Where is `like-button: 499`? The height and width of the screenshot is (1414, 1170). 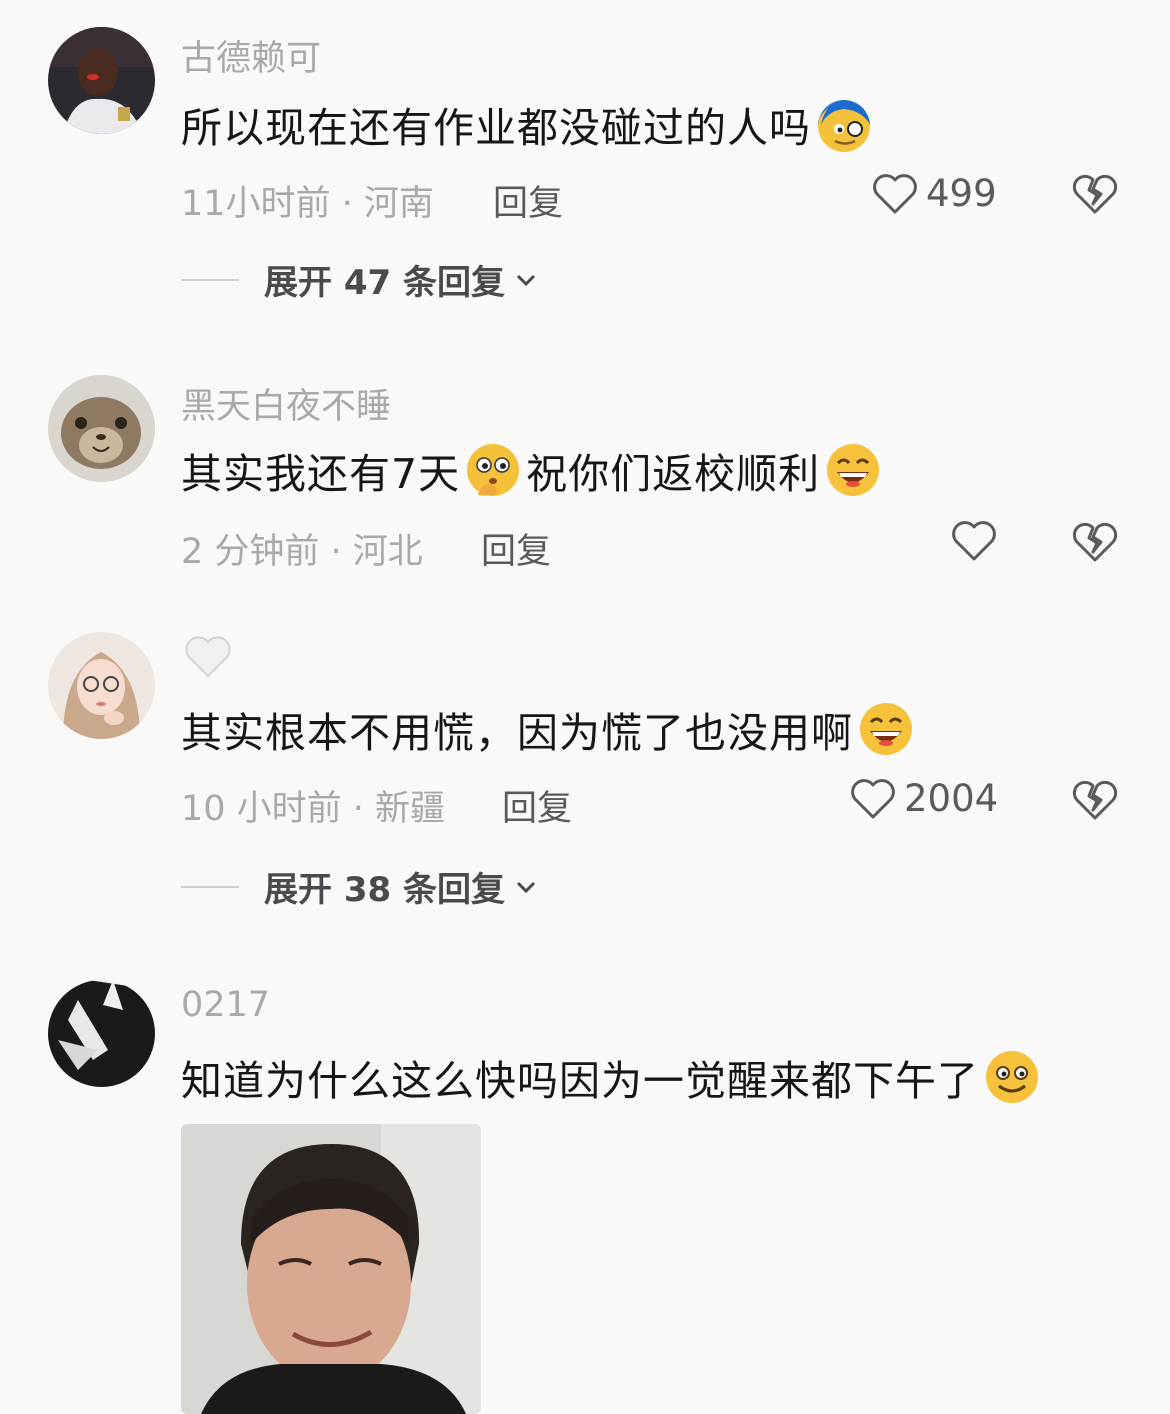
like-button: 499 is located at coordinates (934, 193).